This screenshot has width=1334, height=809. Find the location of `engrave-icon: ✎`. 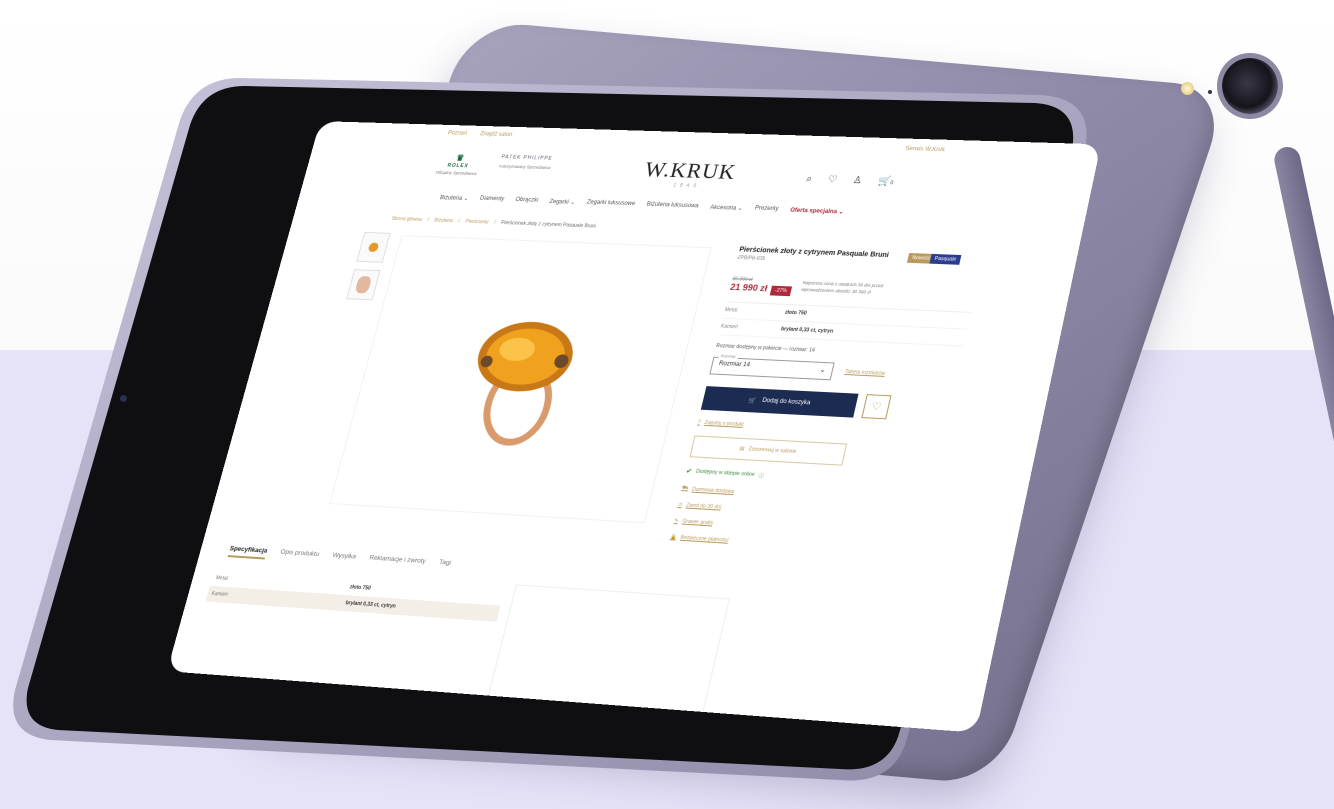

engrave-icon: ✎ is located at coordinates (676, 521).